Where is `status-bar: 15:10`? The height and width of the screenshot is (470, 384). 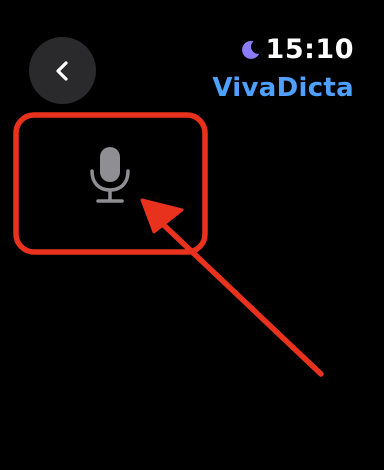
status-bar: 15:10 is located at coordinates (296, 50).